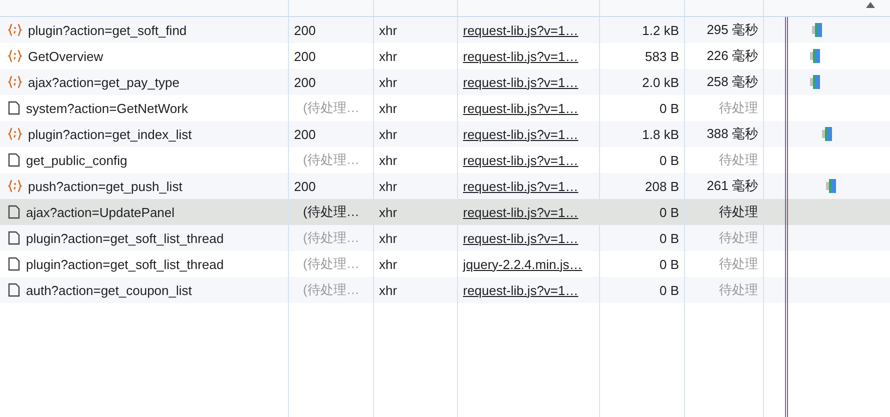 The width and height of the screenshot is (890, 417). Describe the element at coordinates (77, 160) in the screenshot. I see `request-name: get_public_config` at that location.